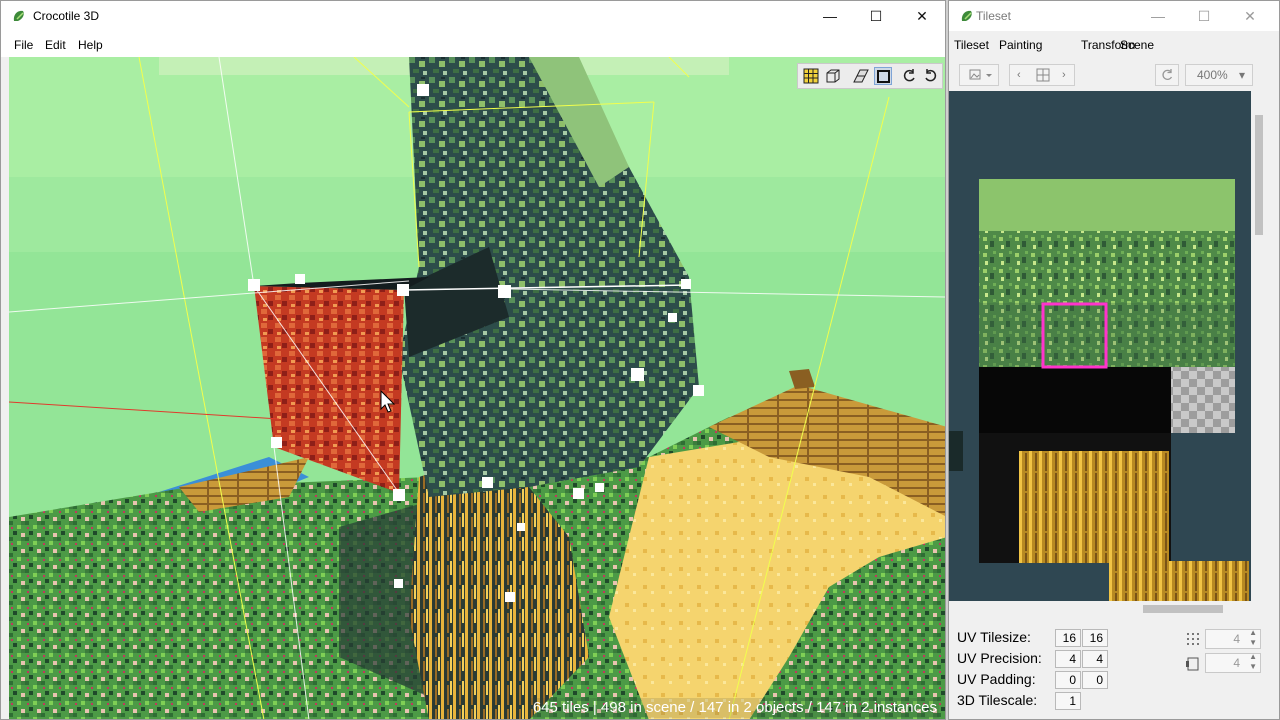 The image size is (1280, 720). I want to click on tab-scene: Scene, so click(1137, 45).